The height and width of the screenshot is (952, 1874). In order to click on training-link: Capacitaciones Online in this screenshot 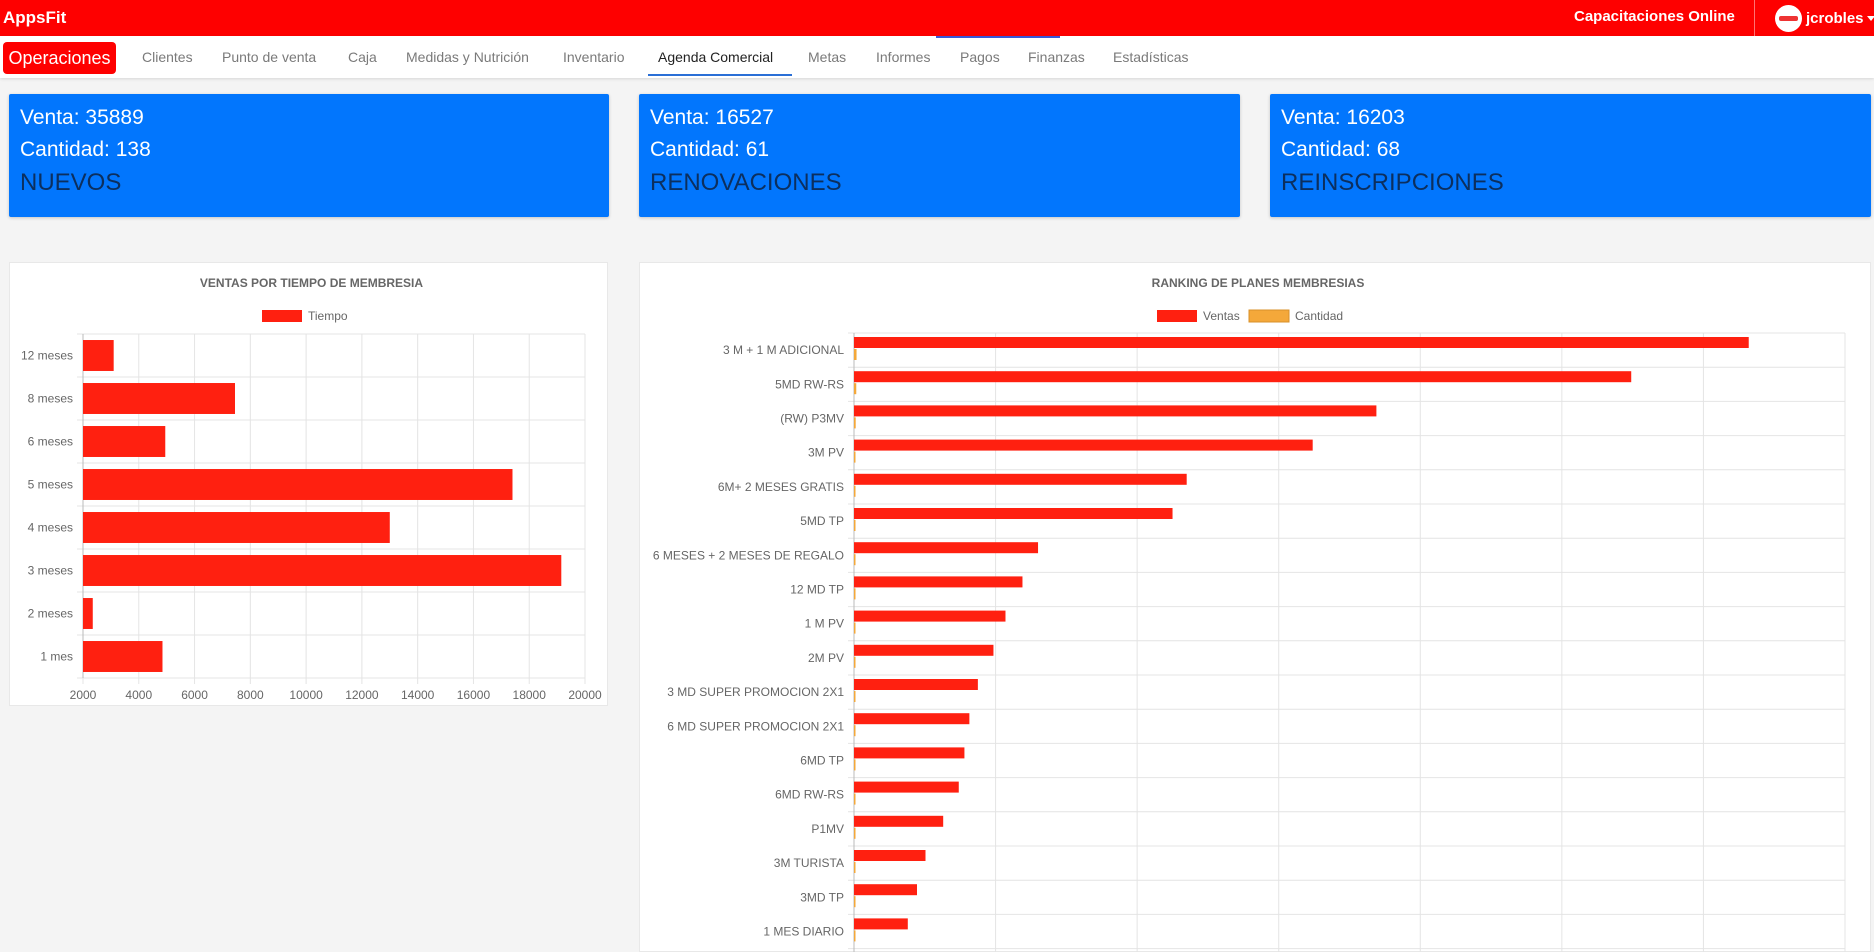, I will do `click(1654, 16)`.